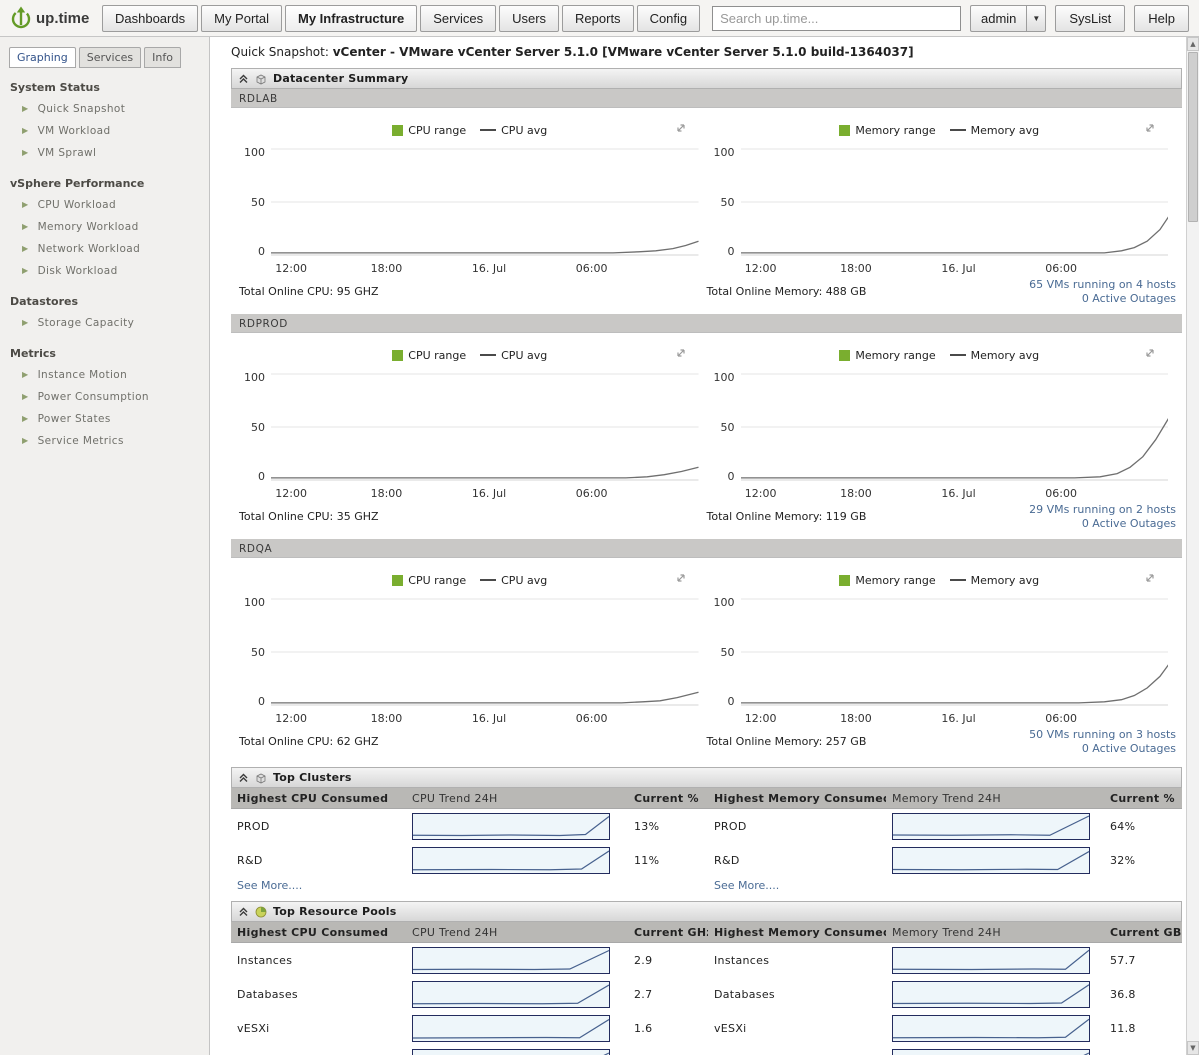  I want to click on table-row: Instances 2.9 Instances 57.7, so click(706, 960).